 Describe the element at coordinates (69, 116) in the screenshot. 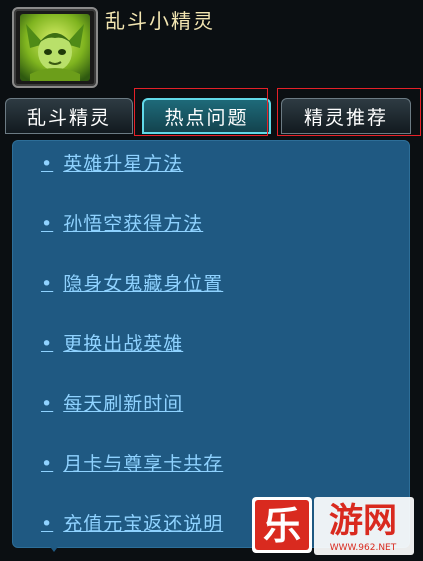

I see `tab-luandou-jingling: 乱斗精灵` at that location.